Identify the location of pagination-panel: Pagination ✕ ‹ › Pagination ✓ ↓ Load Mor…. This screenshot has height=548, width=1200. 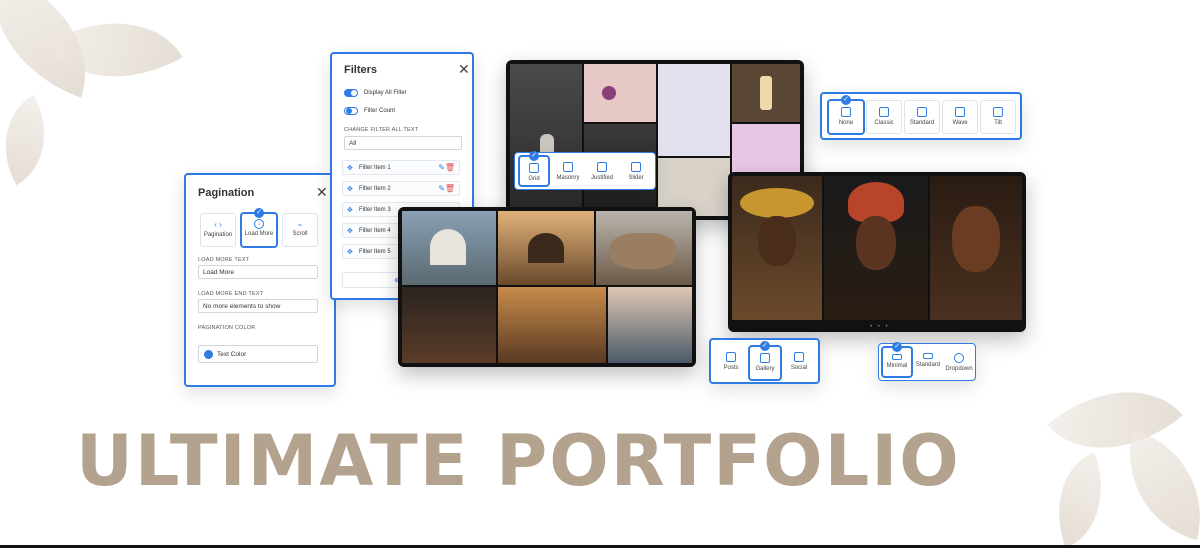
(260, 280).